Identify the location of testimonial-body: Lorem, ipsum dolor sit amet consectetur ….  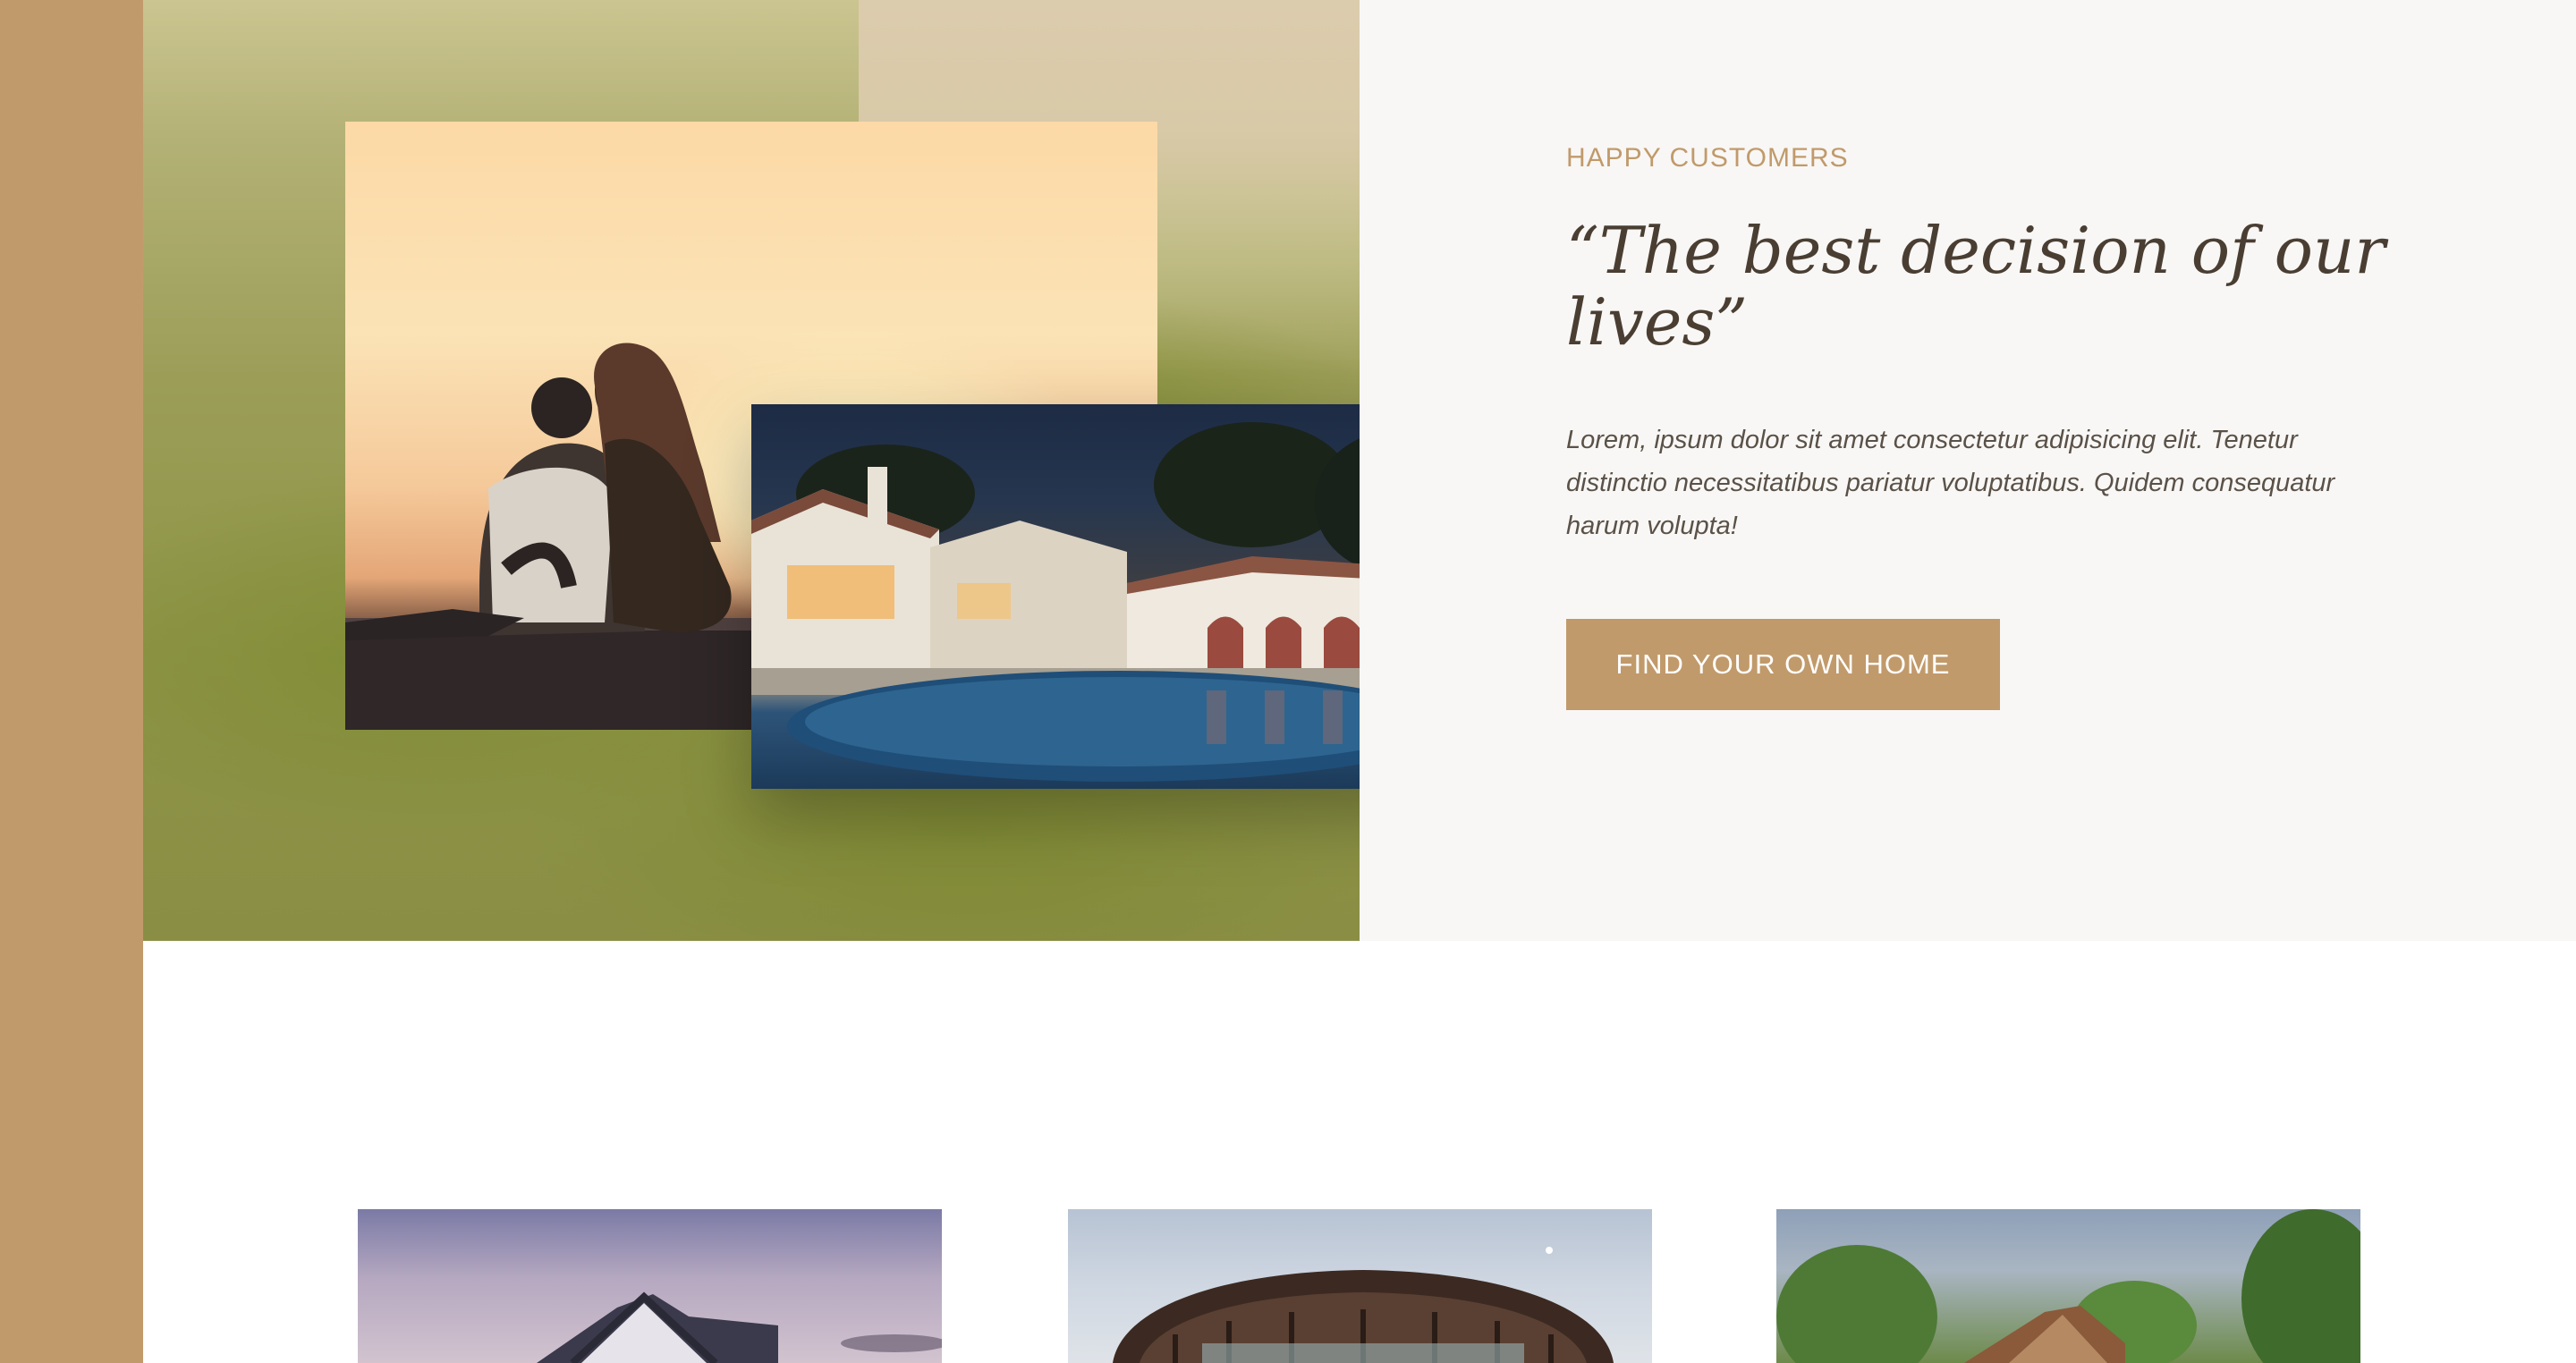
(1950, 483).